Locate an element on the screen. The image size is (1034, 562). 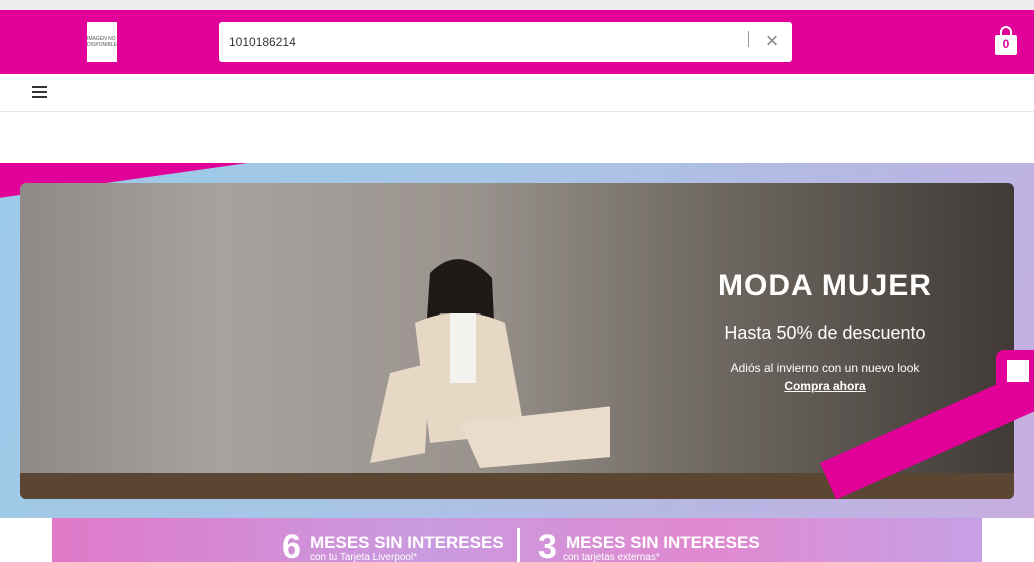
promo-right-subtitle: con tarjetas externas* is located at coordinates (611, 557).